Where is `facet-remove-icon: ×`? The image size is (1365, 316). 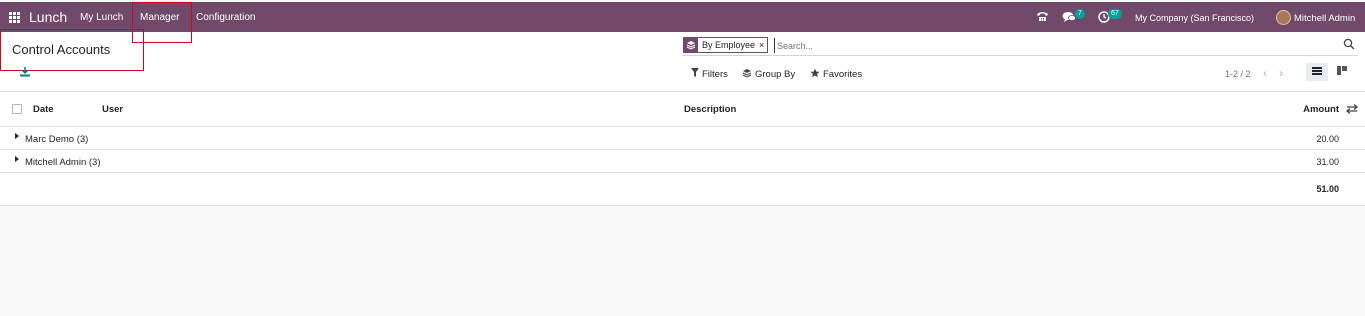 facet-remove-icon: × is located at coordinates (763, 45).